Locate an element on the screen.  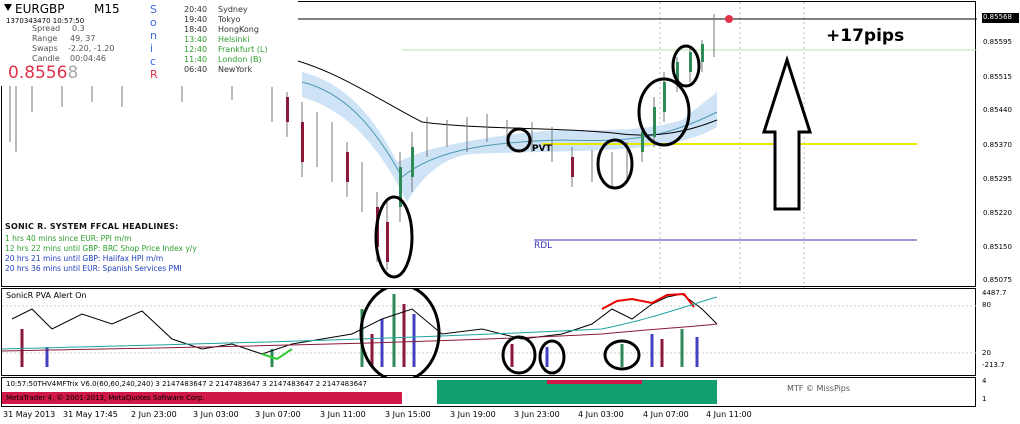
candle-value: 00:04:46 is located at coordinates (88, 58).